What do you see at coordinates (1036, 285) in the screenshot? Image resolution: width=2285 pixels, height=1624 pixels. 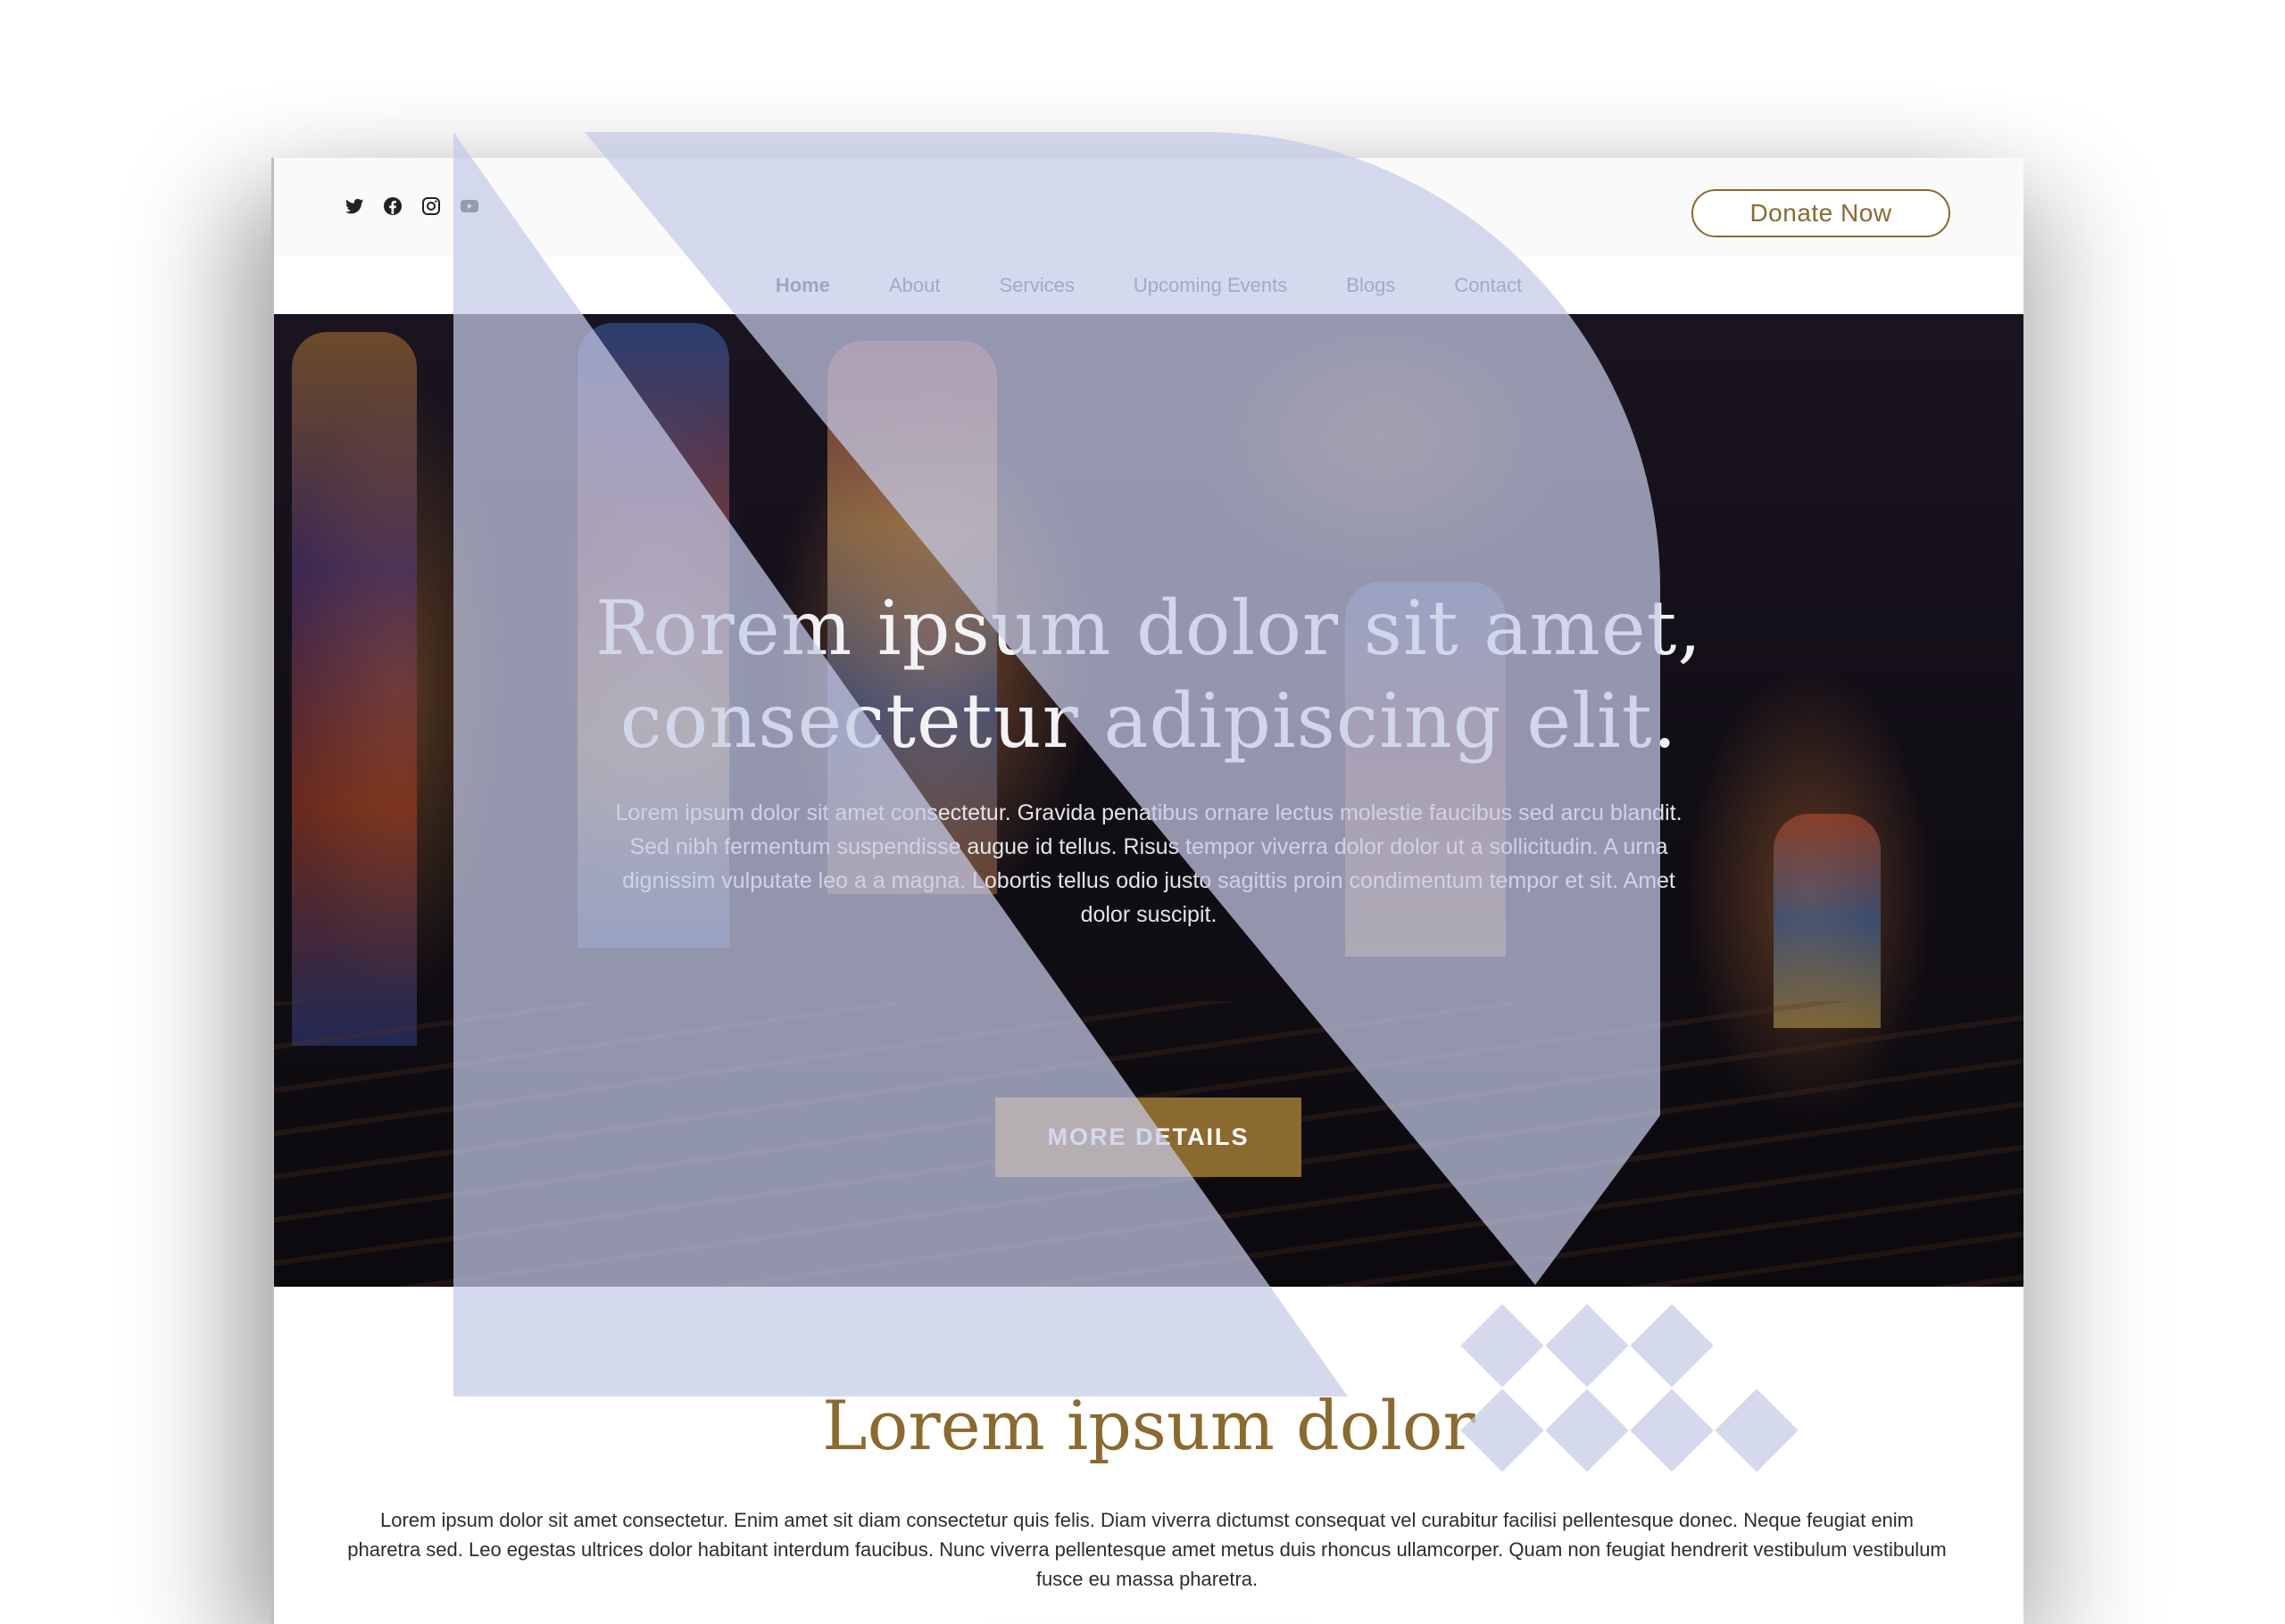 I see `nav-item-services: Services` at bounding box center [1036, 285].